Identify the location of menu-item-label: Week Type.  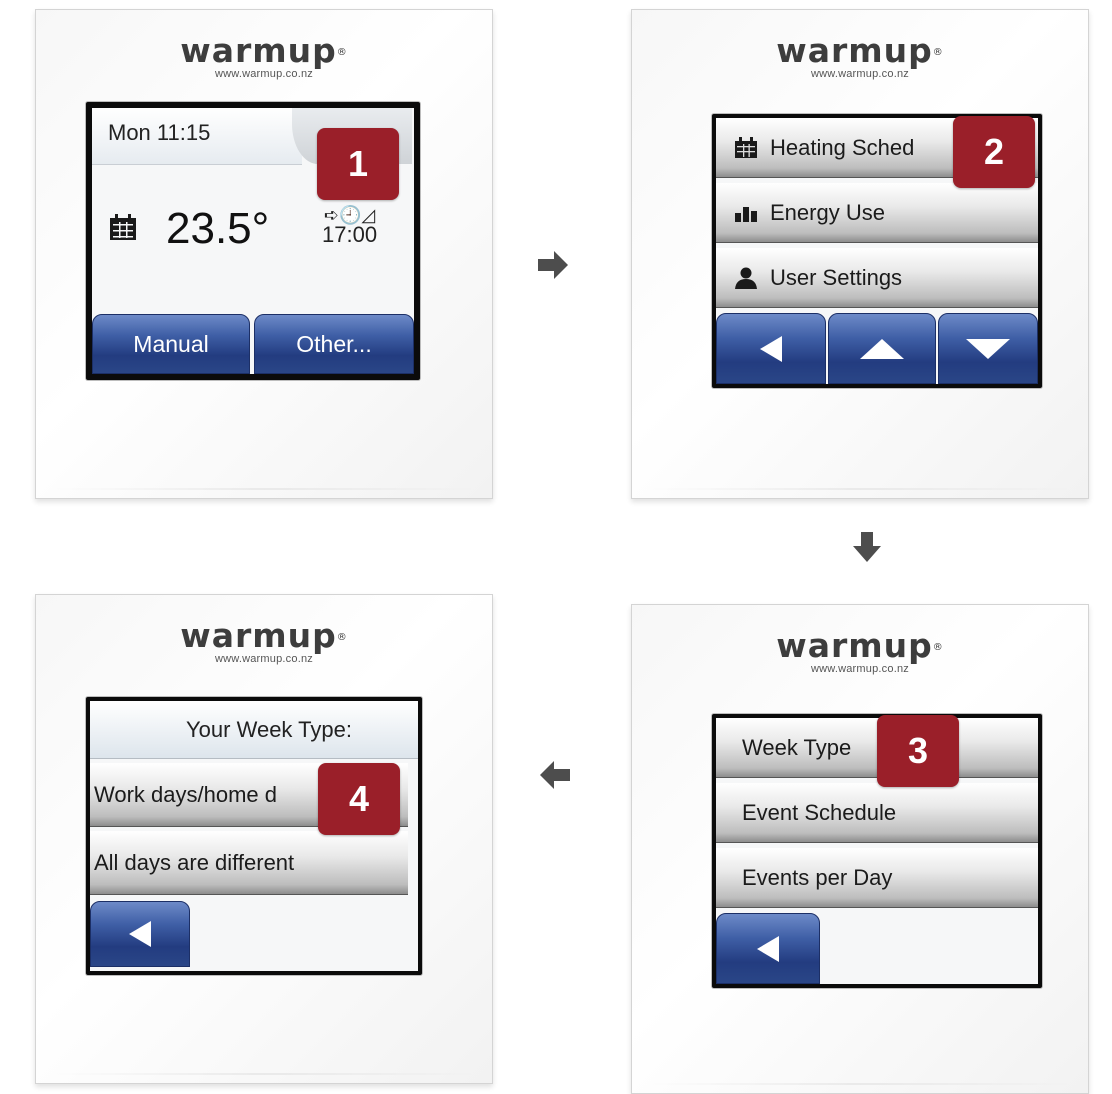
(797, 747).